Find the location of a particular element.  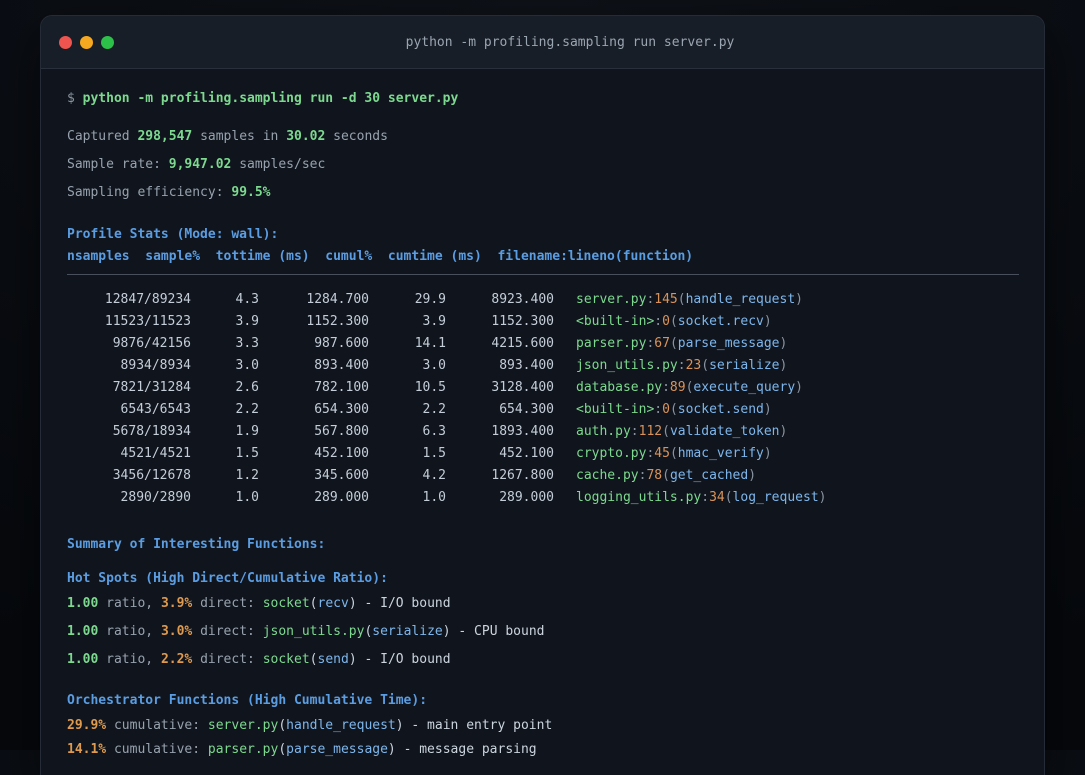

cumul-pct-value: 14.1 is located at coordinates (430, 343).